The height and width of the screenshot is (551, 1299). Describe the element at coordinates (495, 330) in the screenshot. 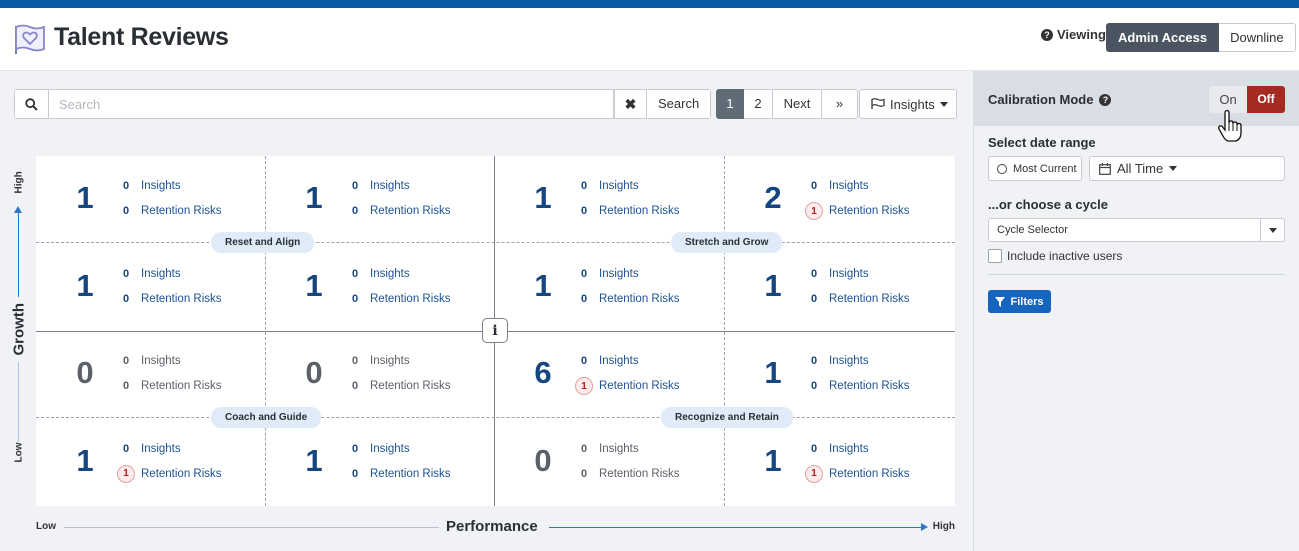

I see `info-icon: i` at that location.